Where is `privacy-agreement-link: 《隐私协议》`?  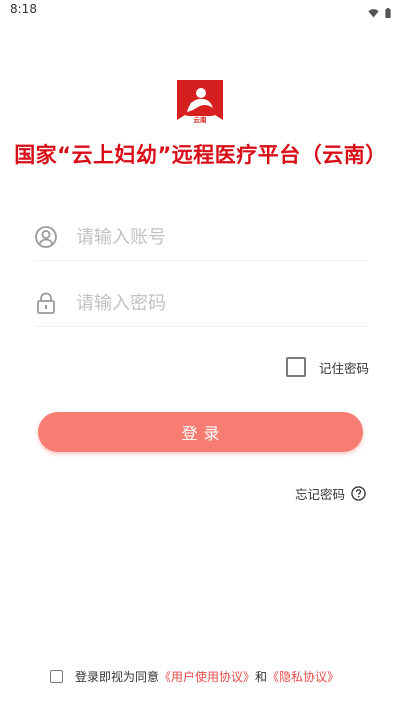 privacy-agreement-link: 《隐私协议》 is located at coordinates (303, 676).